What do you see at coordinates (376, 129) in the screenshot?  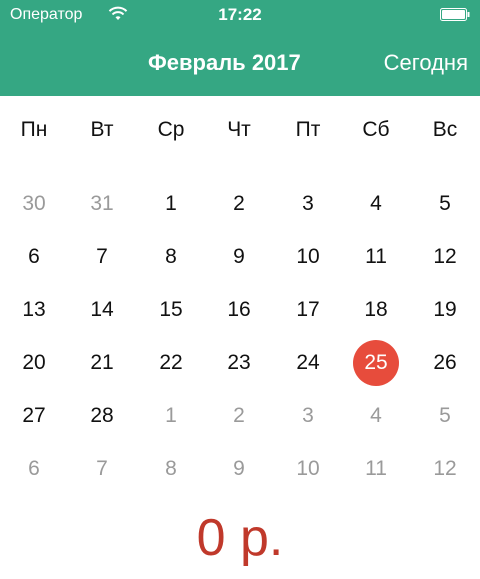 I see `weekday-label: Сб` at bounding box center [376, 129].